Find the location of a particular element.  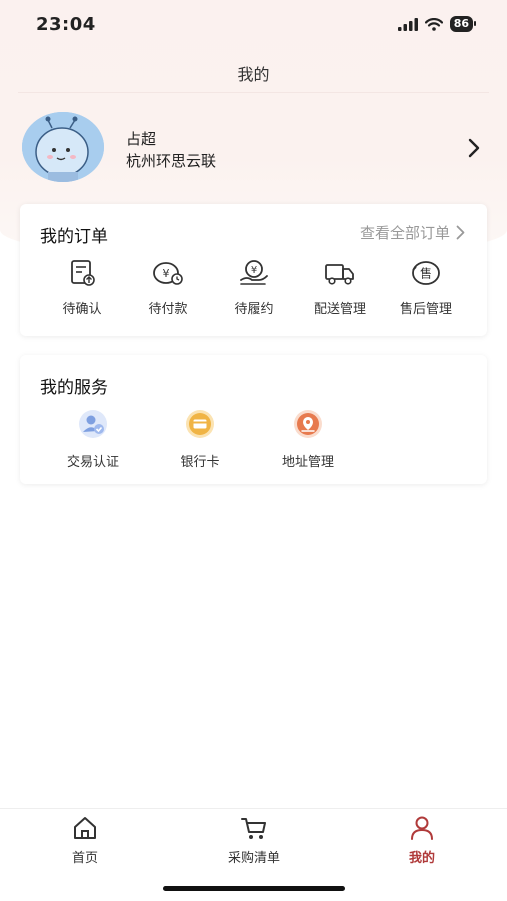

tab-mine: 我的 is located at coordinates (422, 840).